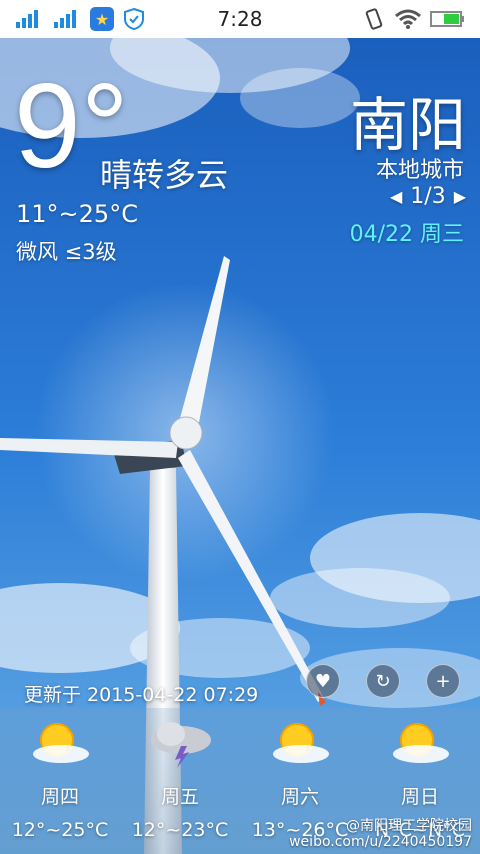 This screenshot has width=480, height=854. I want to click on status-right, so click(414, 19).